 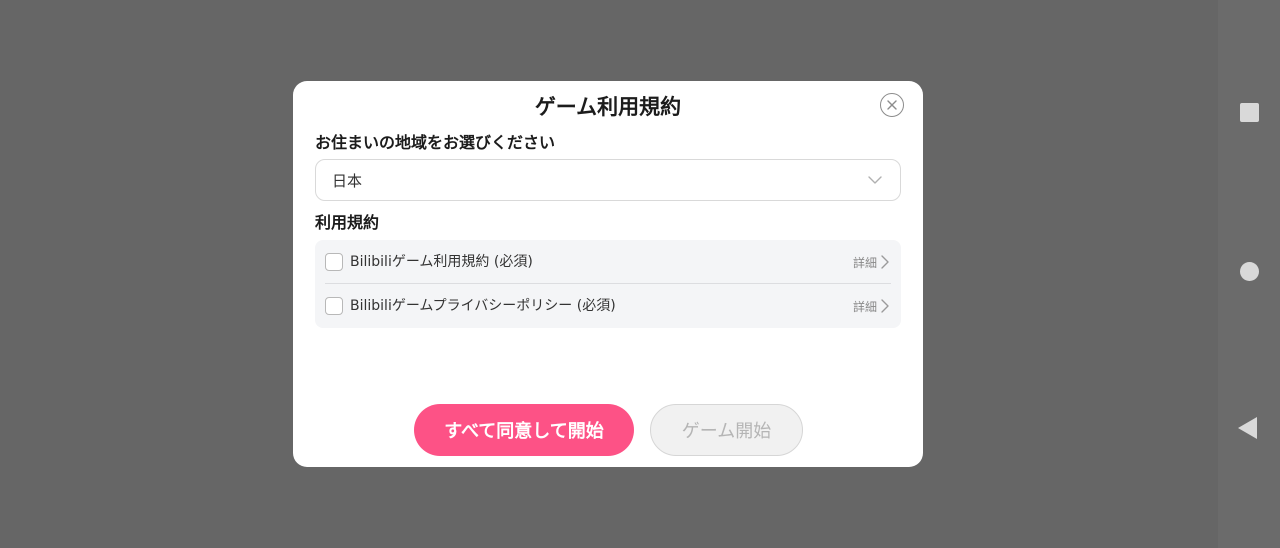 I want to click on system-navigation-bar, so click(x=1249, y=274).